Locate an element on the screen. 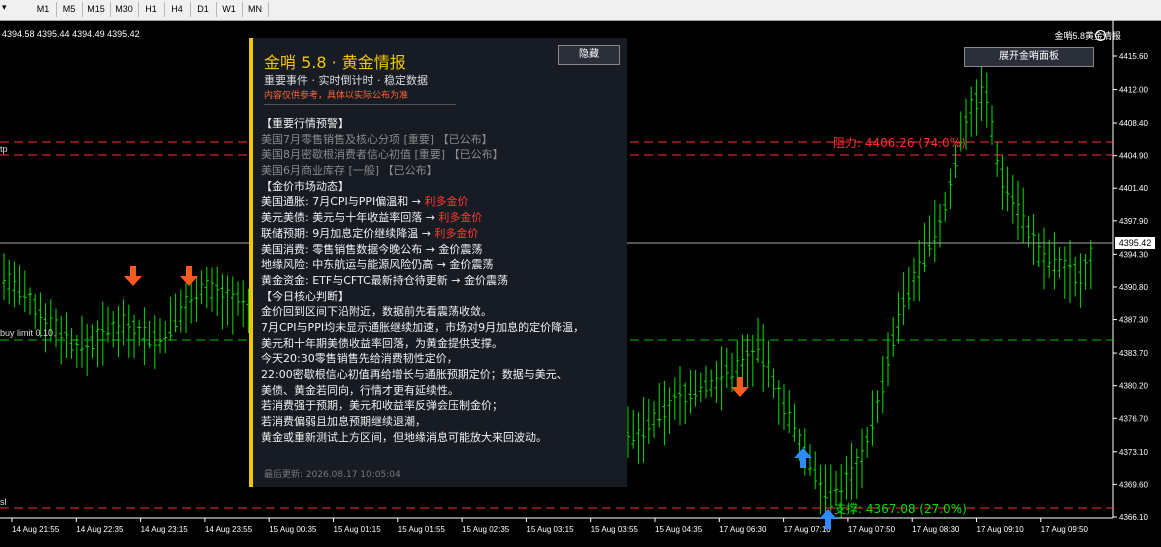 This screenshot has width=1161, height=547. tp-label: tp is located at coordinates (4, 149).